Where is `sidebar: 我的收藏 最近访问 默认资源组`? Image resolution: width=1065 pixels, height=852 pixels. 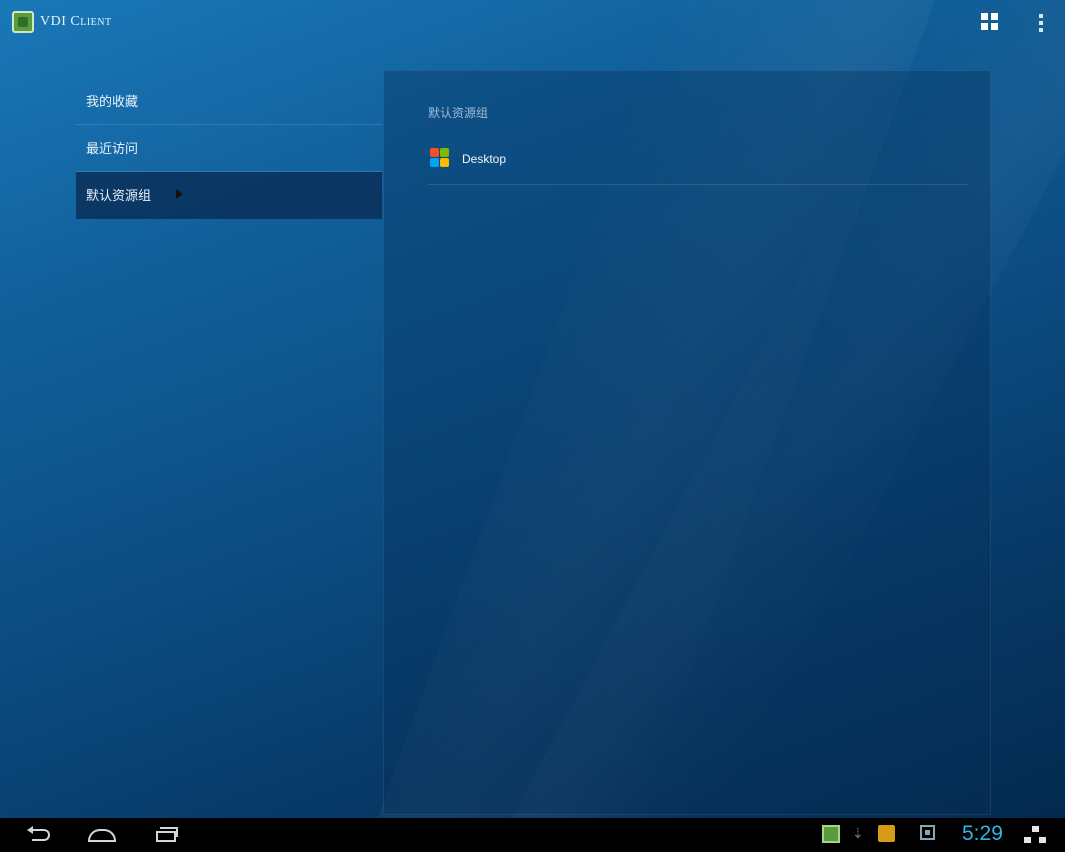
sidebar: 我的收藏 最近访问 默认资源组 is located at coordinates (229, 148).